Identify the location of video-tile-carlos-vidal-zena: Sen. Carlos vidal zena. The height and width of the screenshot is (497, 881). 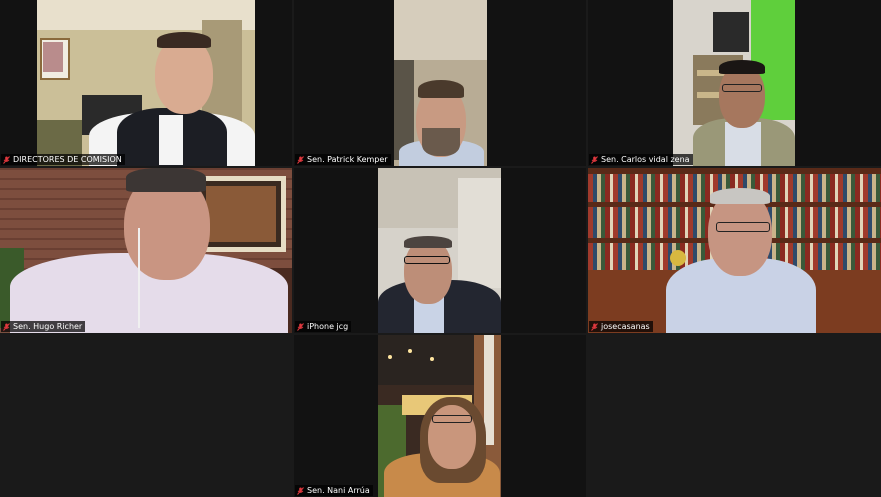
(734, 83).